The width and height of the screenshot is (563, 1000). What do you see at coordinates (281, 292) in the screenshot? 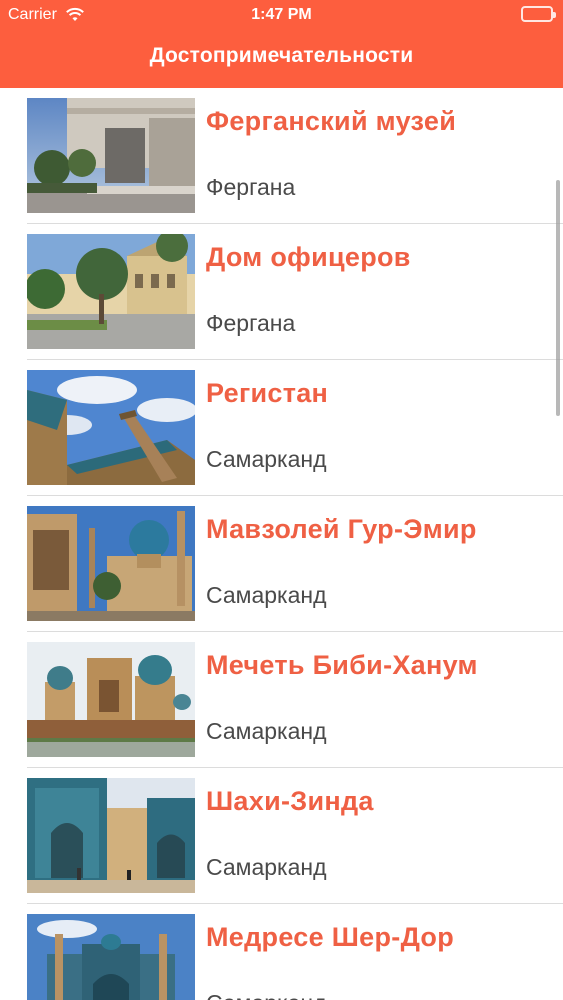
I see `list-item: Дом офицеров Фергана` at bounding box center [281, 292].